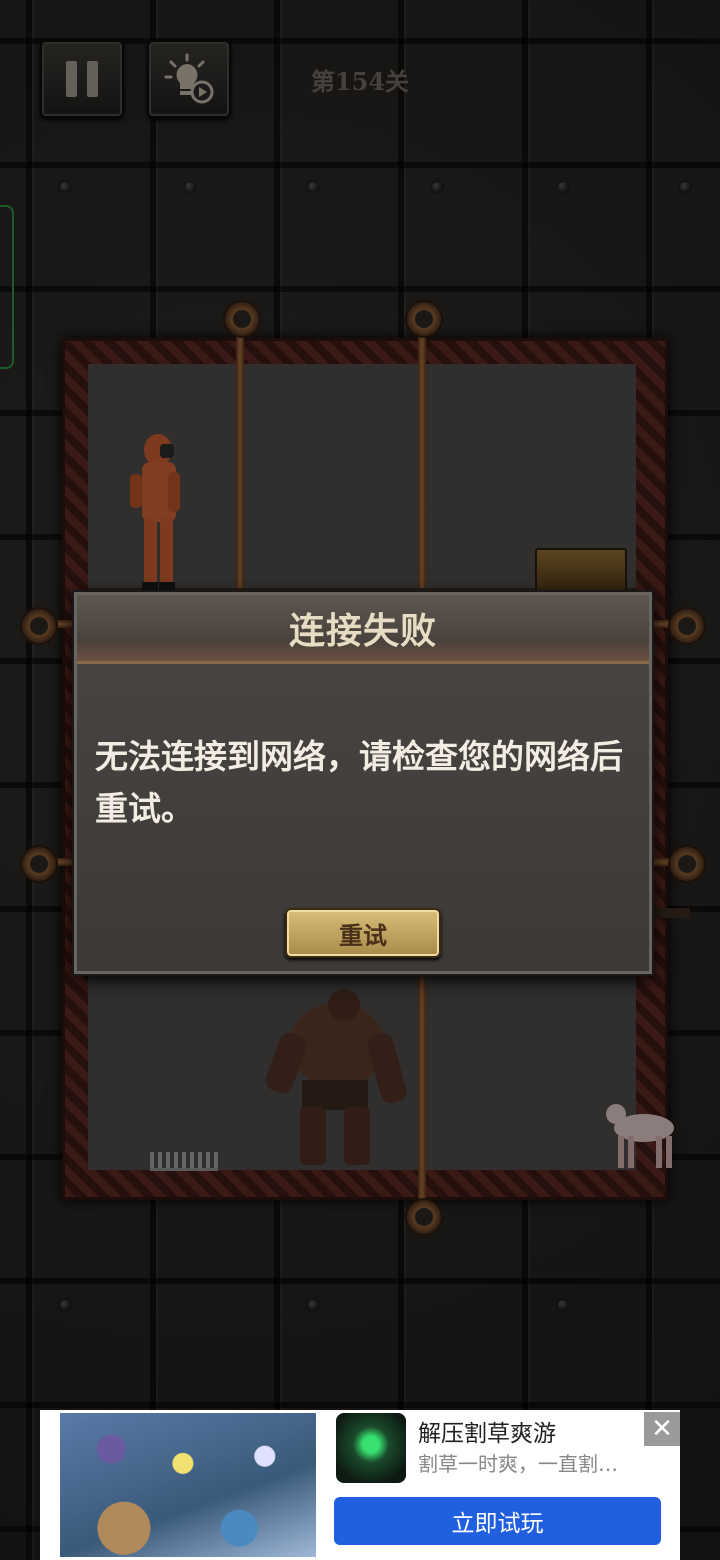 This screenshot has width=720, height=1560. What do you see at coordinates (371, 1448) in the screenshot?
I see `ad-app-icon` at bounding box center [371, 1448].